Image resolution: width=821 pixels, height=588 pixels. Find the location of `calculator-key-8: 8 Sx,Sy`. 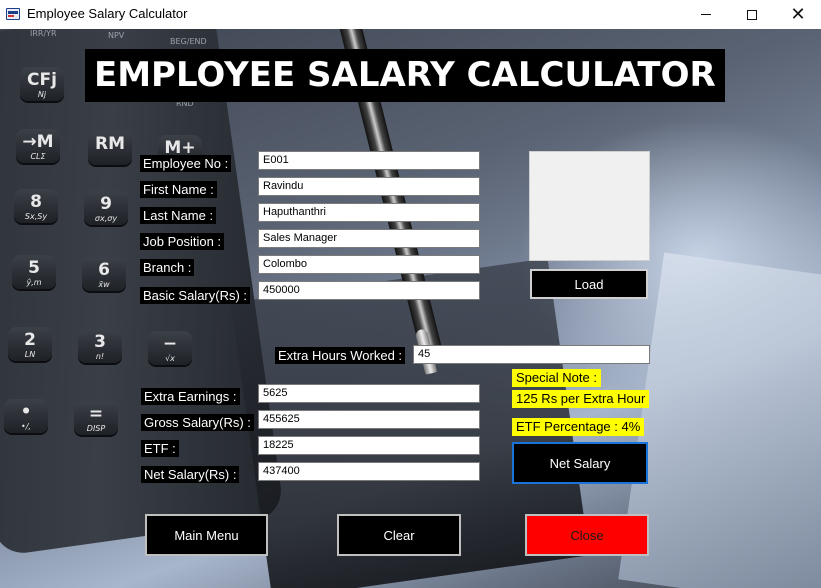

calculator-key-8: 8 Sx,Sy is located at coordinates (36, 206).